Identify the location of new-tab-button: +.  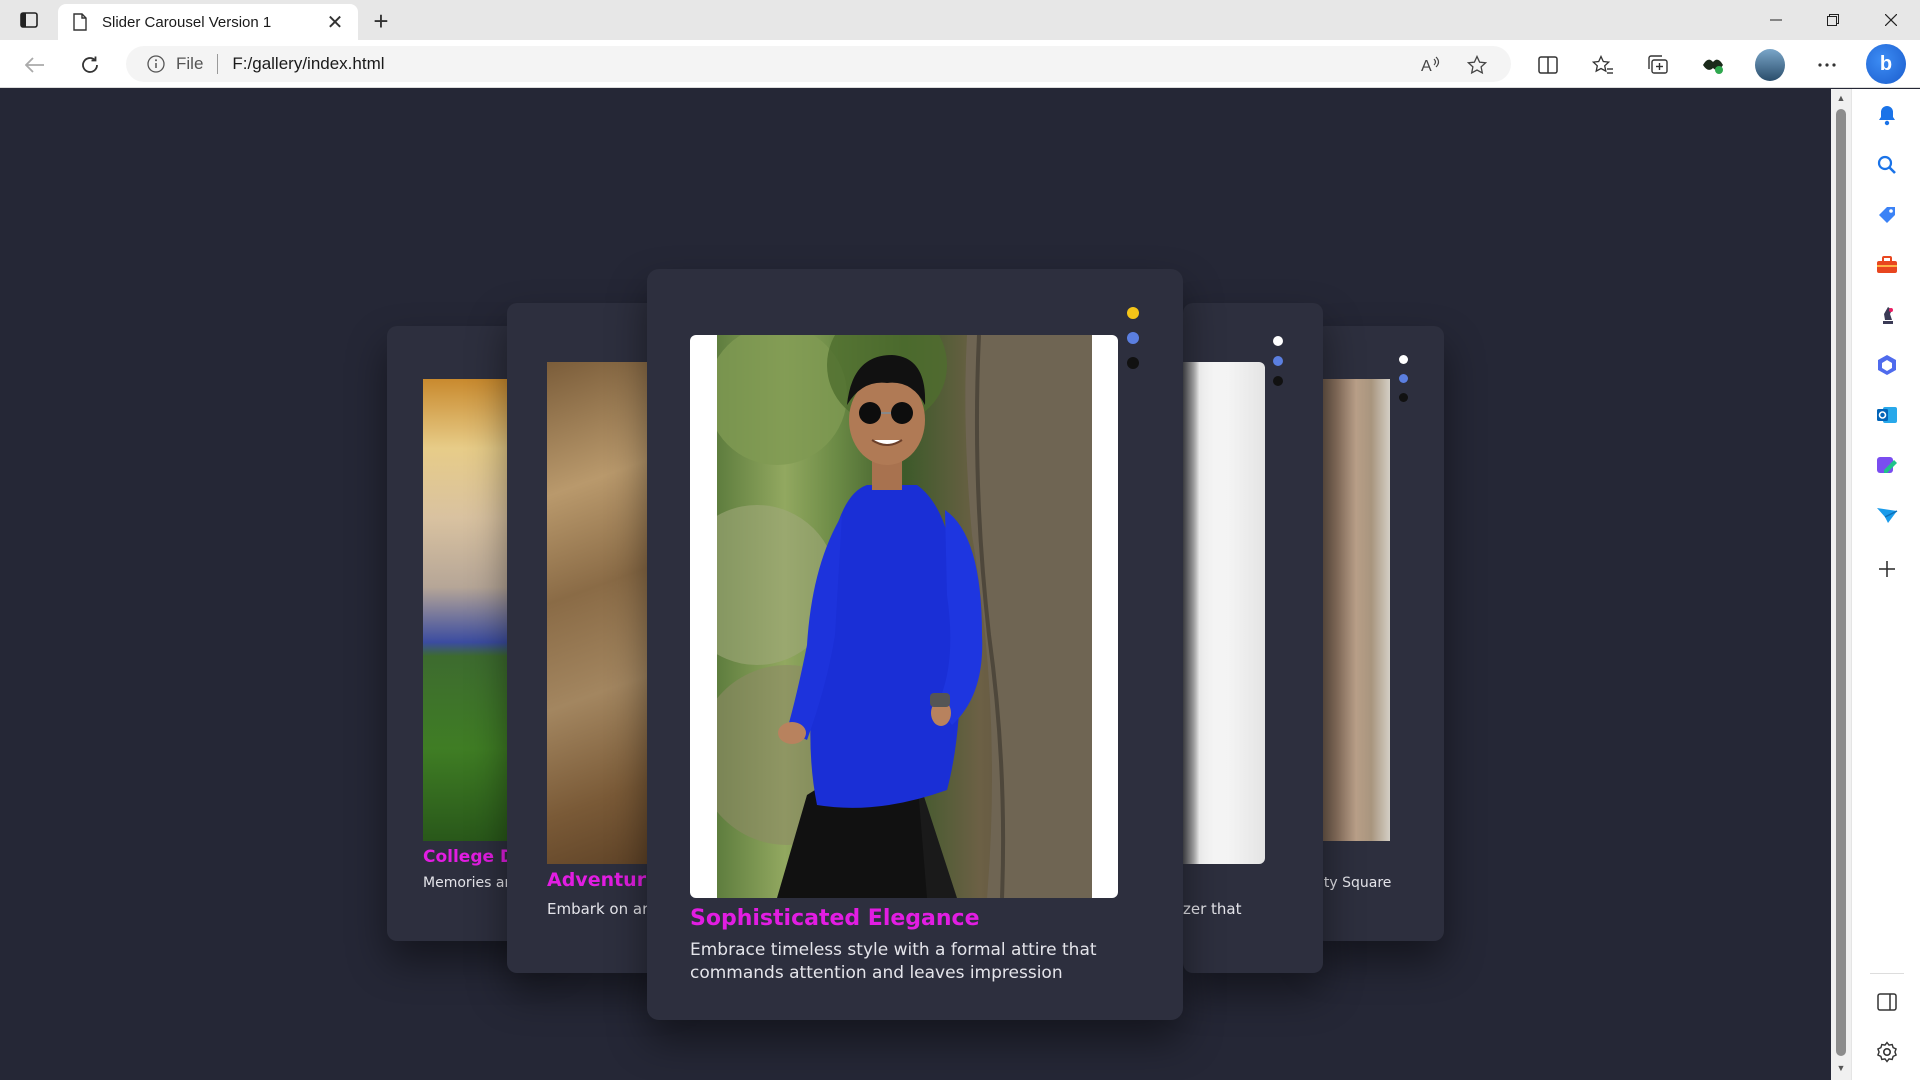
(381, 21).